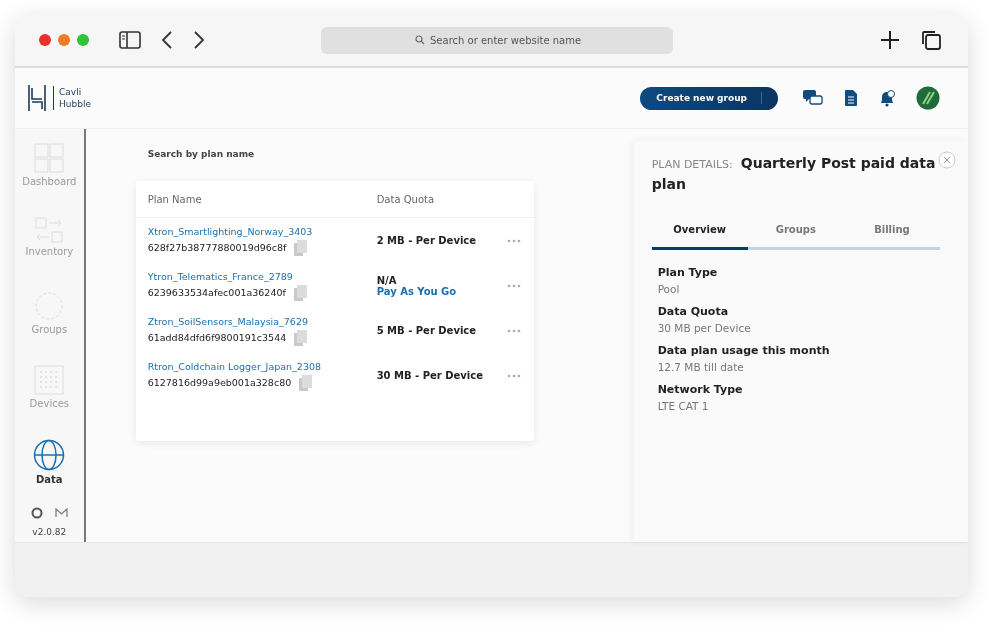 Image resolution: width=1001 pixels, height=630 pixels. What do you see at coordinates (709, 98) in the screenshot?
I see `create-group-button: Create new group` at bounding box center [709, 98].